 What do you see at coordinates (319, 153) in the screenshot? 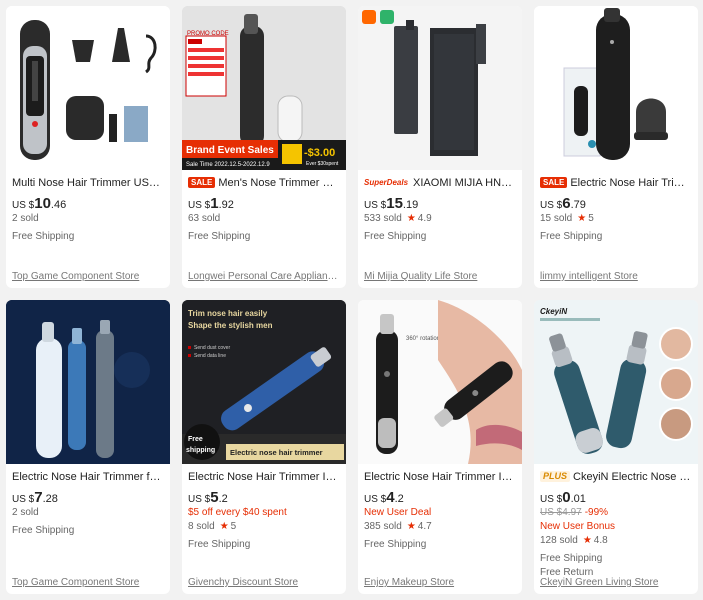
I see `coupon-amount: -$3.00` at bounding box center [319, 153].